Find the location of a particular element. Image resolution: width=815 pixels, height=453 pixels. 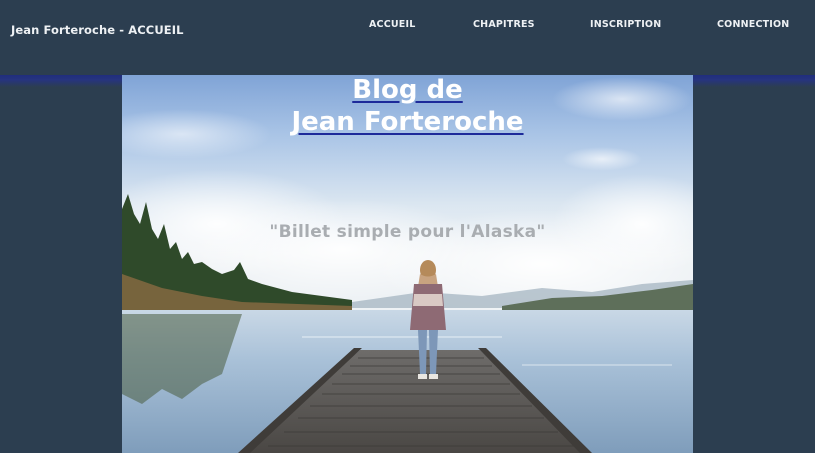

blog-title: Blog de Jean Forteroche is located at coordinates (407, 106).